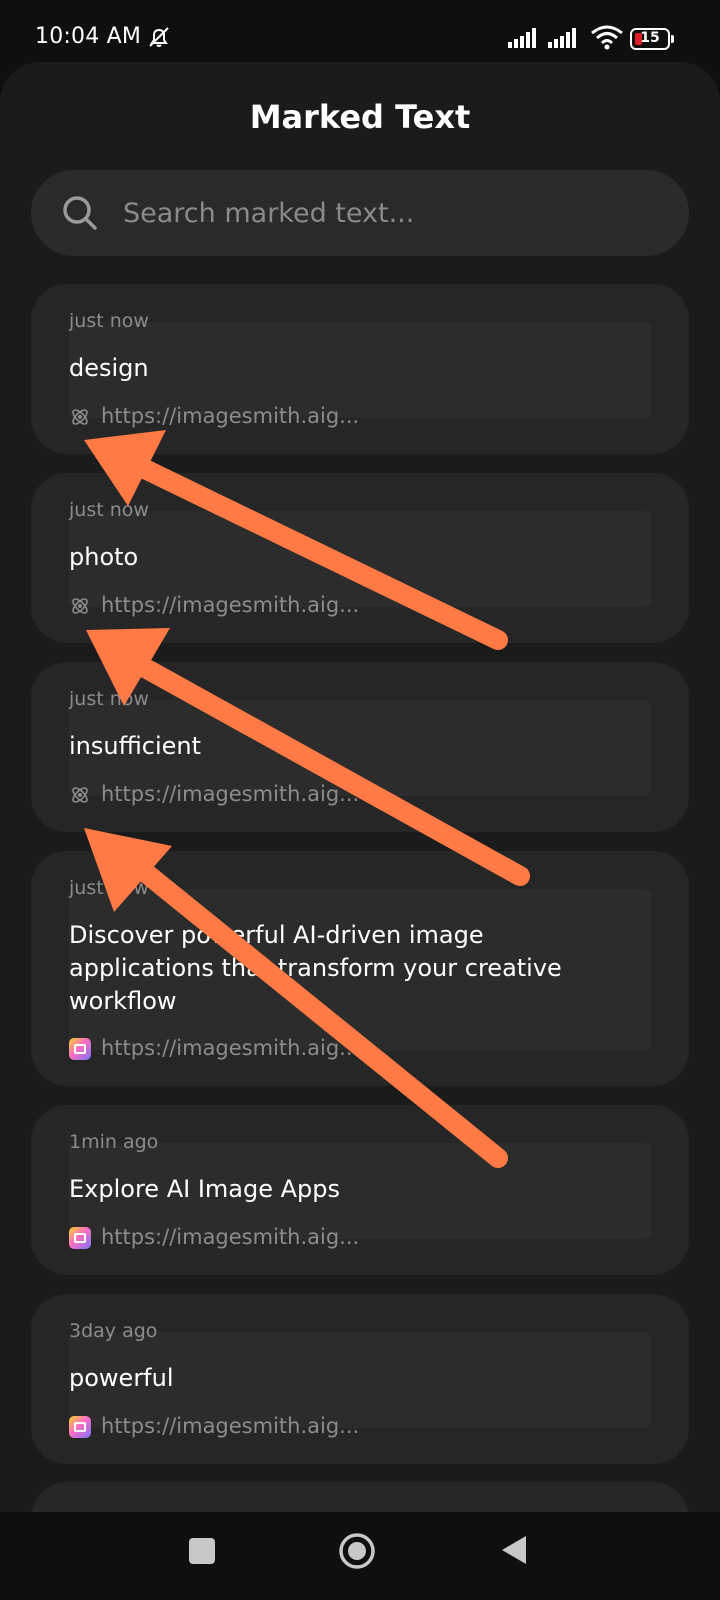 This screenshot has height=1600, width=720. What do you see at coordinates (393, 213) in the screenshot?
I see `search-input` at bounding box center [393, 213].